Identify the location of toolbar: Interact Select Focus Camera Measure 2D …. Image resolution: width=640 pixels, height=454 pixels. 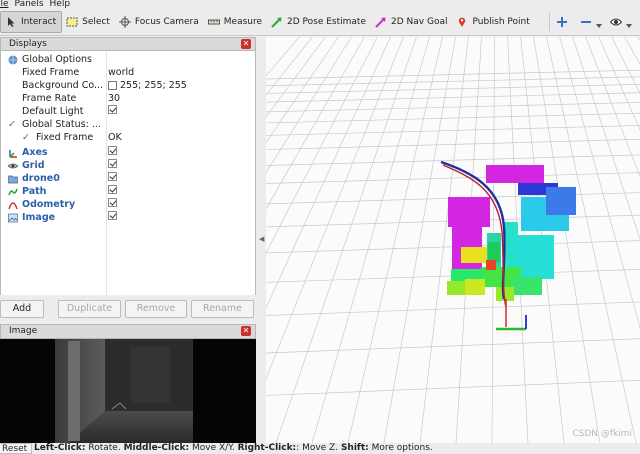
(320, 22).